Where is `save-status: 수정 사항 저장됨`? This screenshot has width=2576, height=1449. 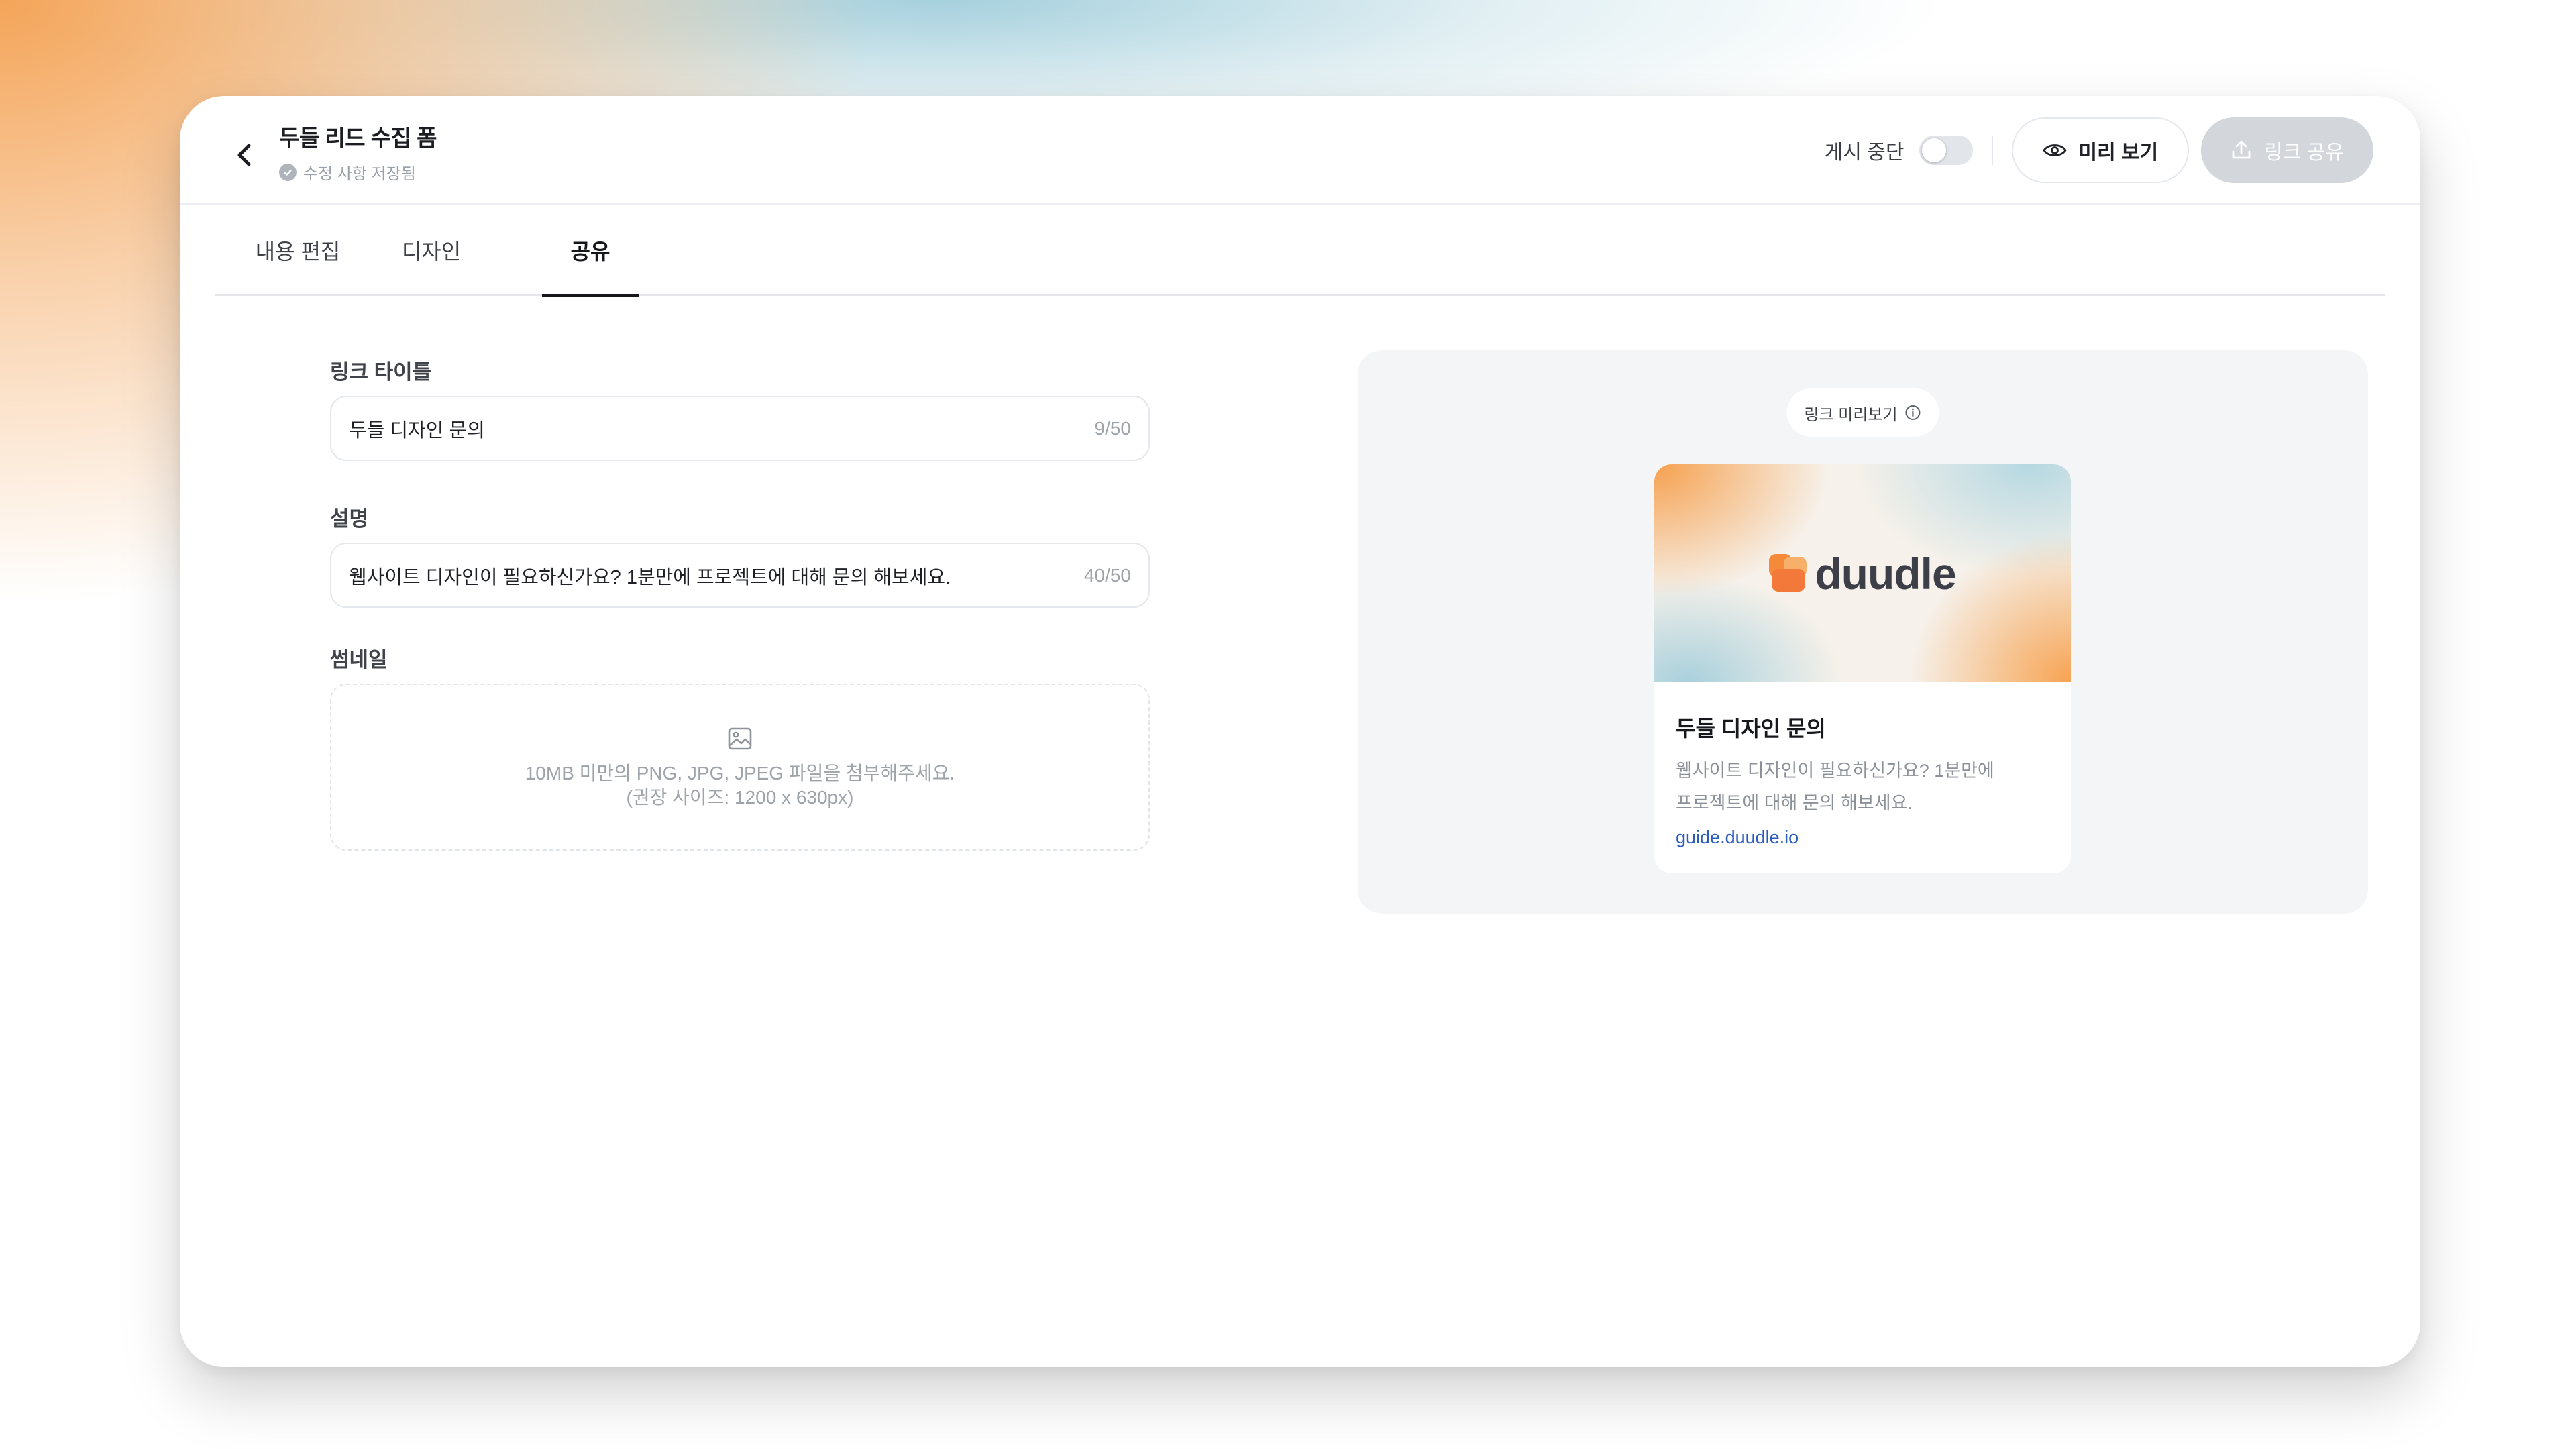
save-status: 수정 사항 저장됨 is located at coordinates (358, 172).